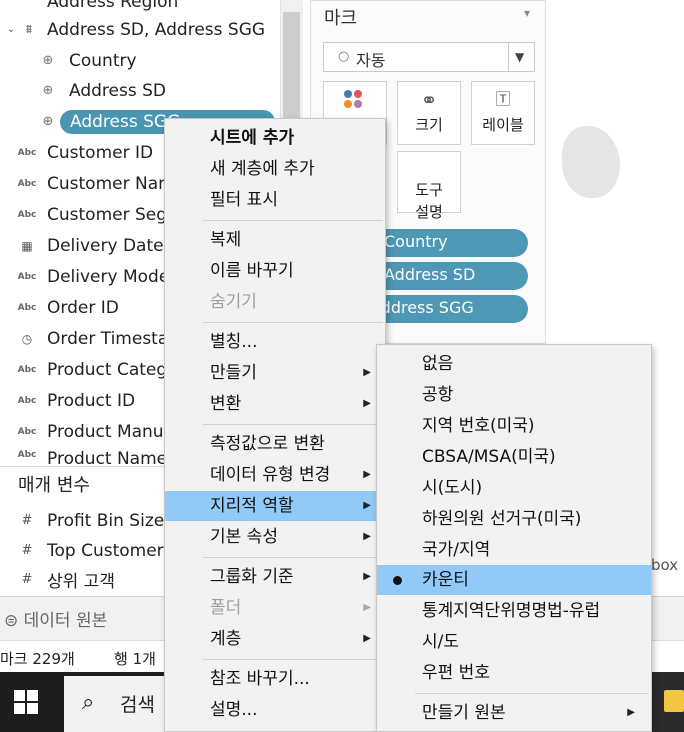 Image resolution: width=684 pixels, height=732 pixels. I want to click on hierarchy-address: ⌄ ⩩ Address SD, Address SGG, so click(140, 29).